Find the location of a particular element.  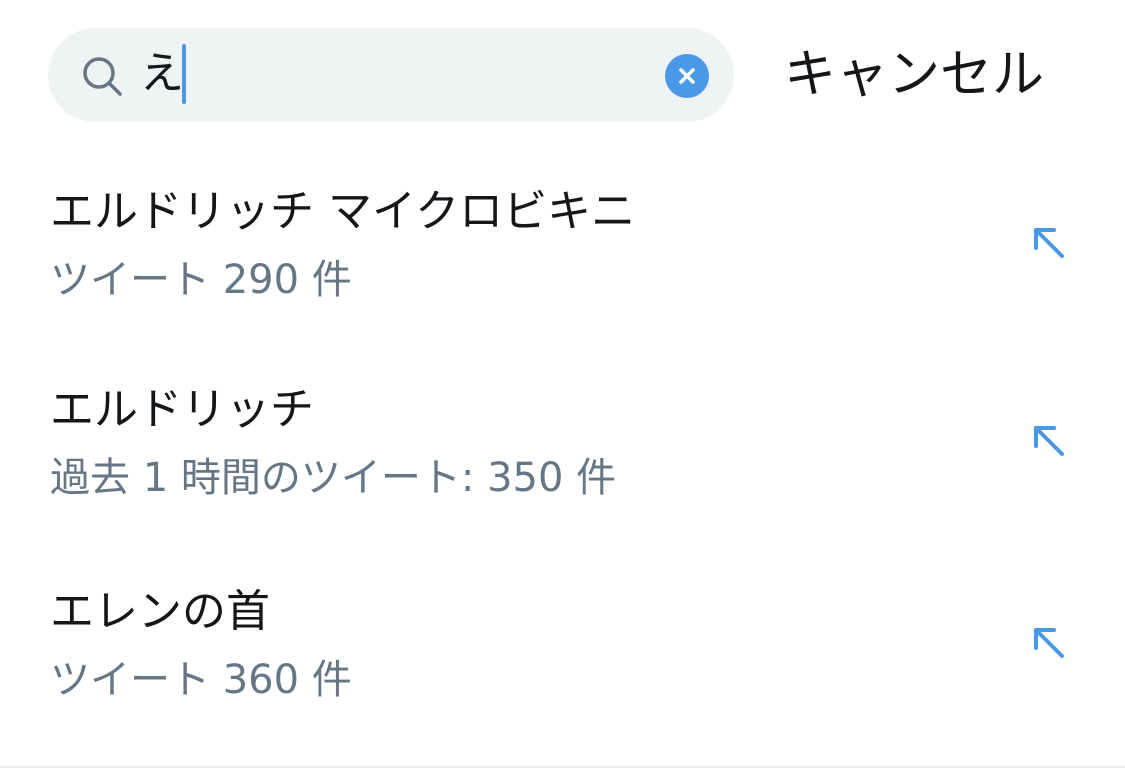

suggestion-title: エルドリッチ マイクロビキニ is located at coordinates (343, 211).